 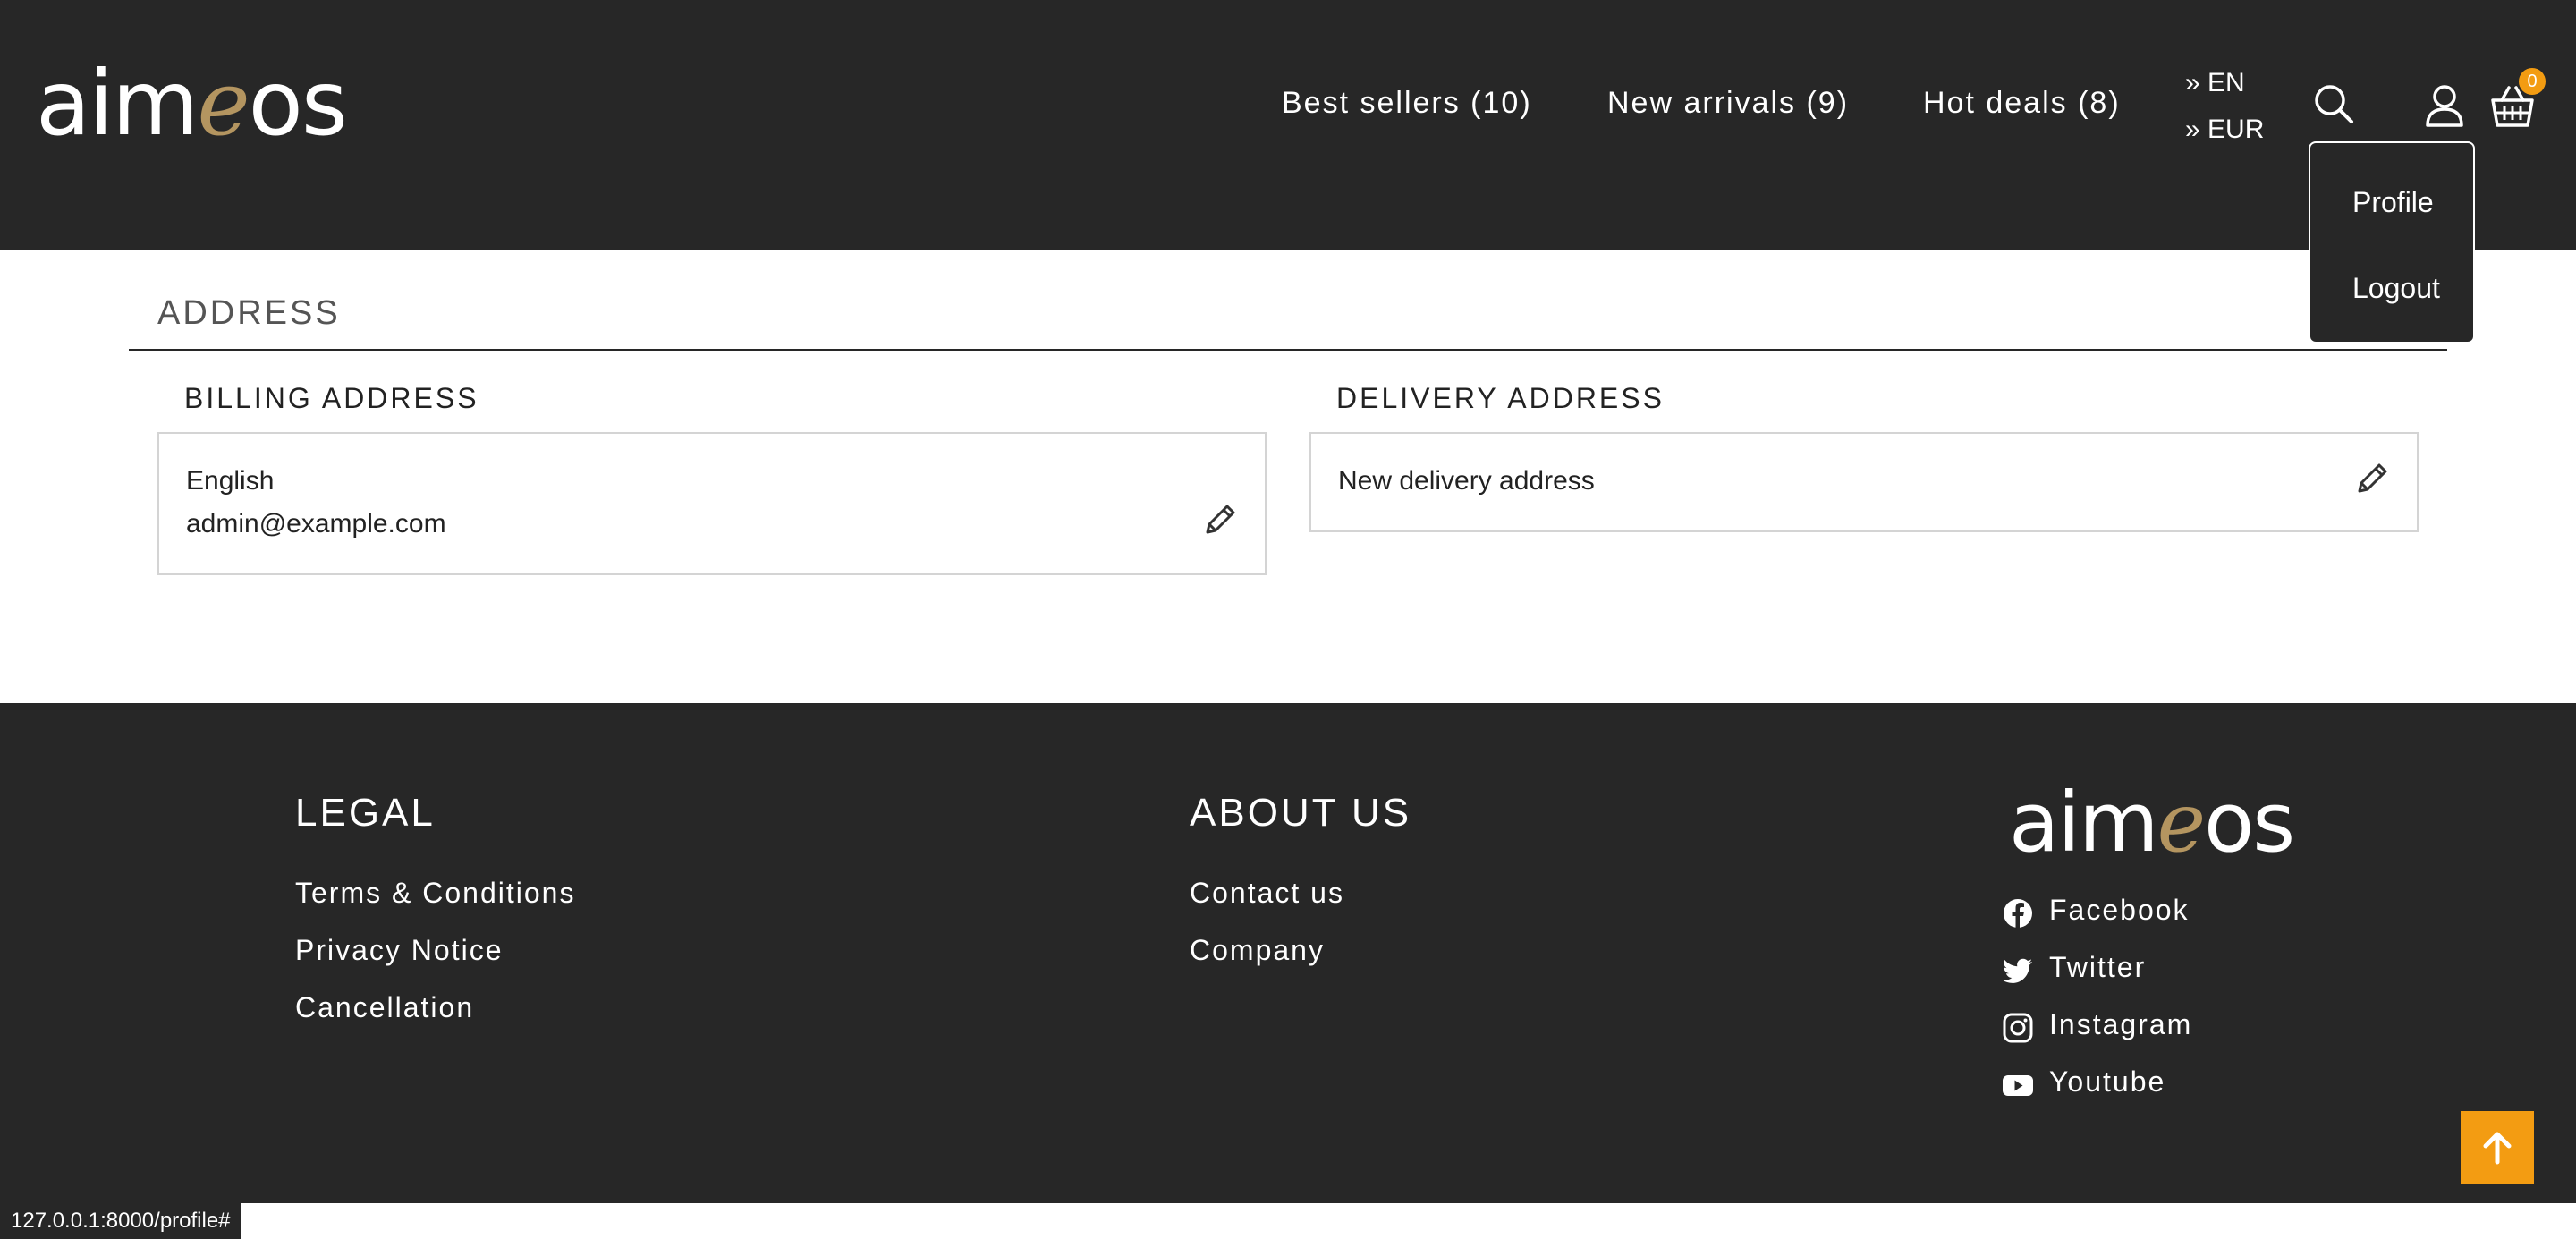 I want to click on footer-link-cancellation: Cancellation, so click(x=384, y=1007).